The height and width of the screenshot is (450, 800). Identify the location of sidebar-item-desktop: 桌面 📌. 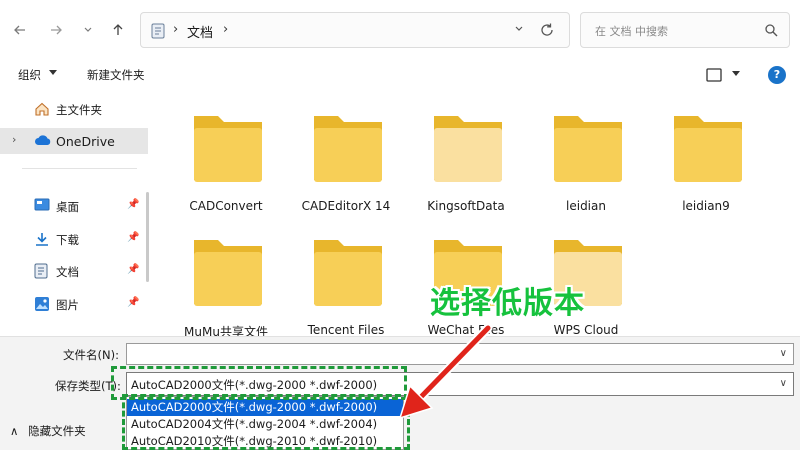
(74, 206).